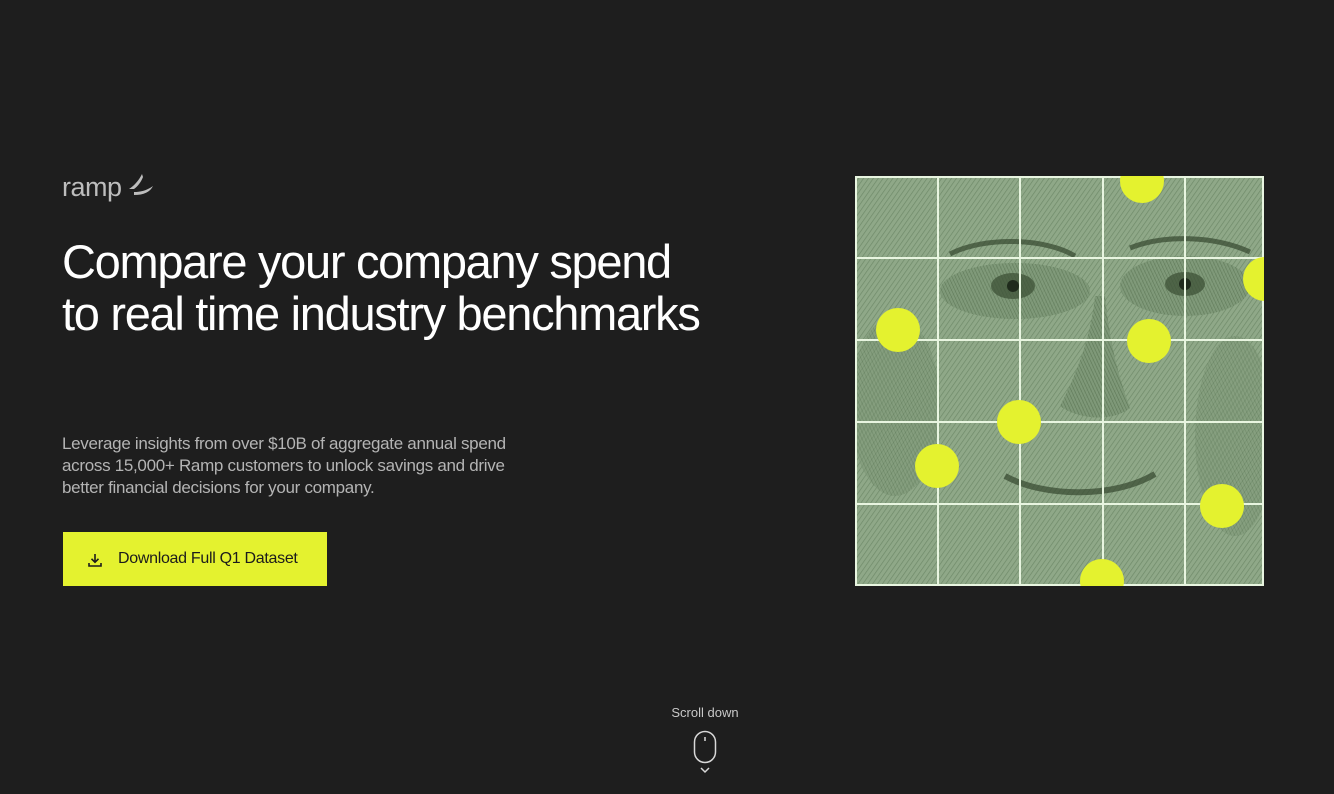 The width and height of the screenshot is (1334, 794). Describe the element at coordinates (92, 187) in the screenshot. I see `logo-wordmark: ramp` at that location.